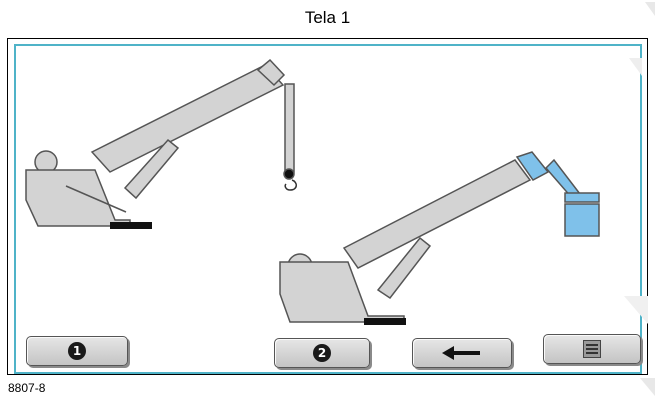 The image size is (655, 402). I want to click on number-1-icon: 1, so click(77, 351).